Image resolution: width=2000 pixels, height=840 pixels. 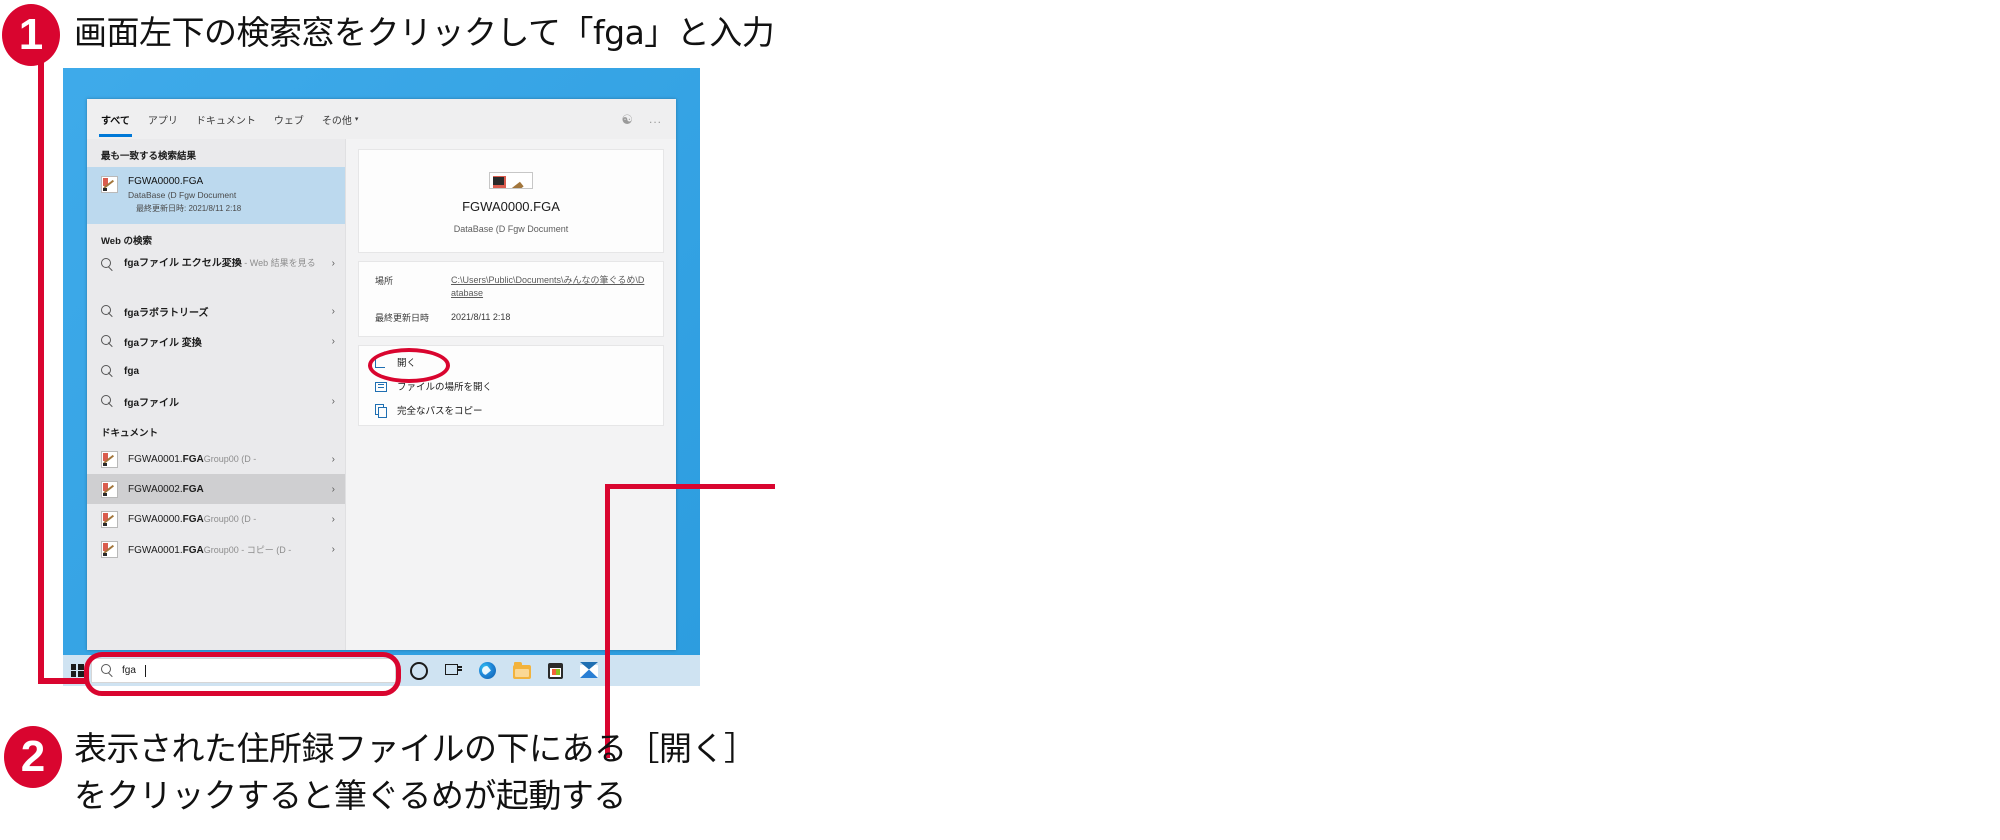 What do you see at coordinates (511, 180) in the screenshot?
I see `fga-file-icon-large` at bounding box center [511, 180].